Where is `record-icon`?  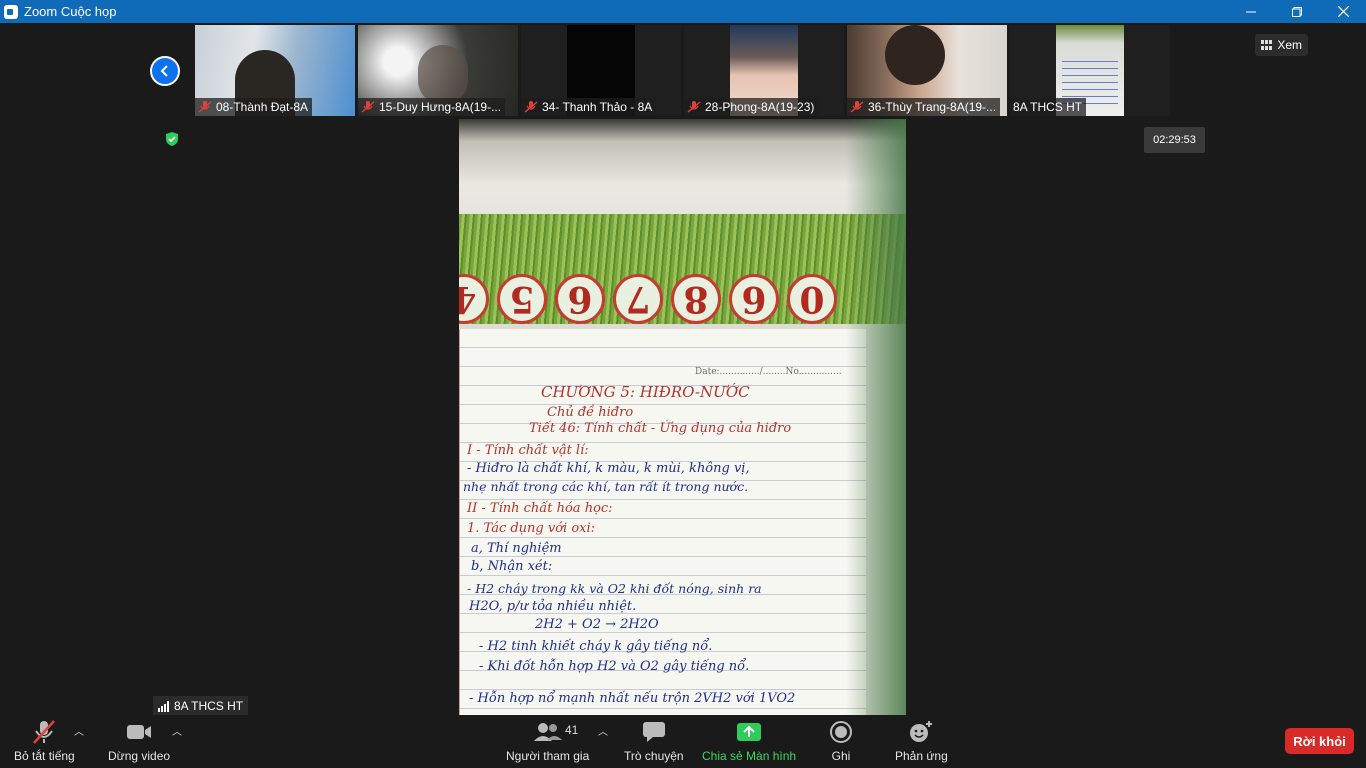
record-icon is located at coordinates (841, 732).